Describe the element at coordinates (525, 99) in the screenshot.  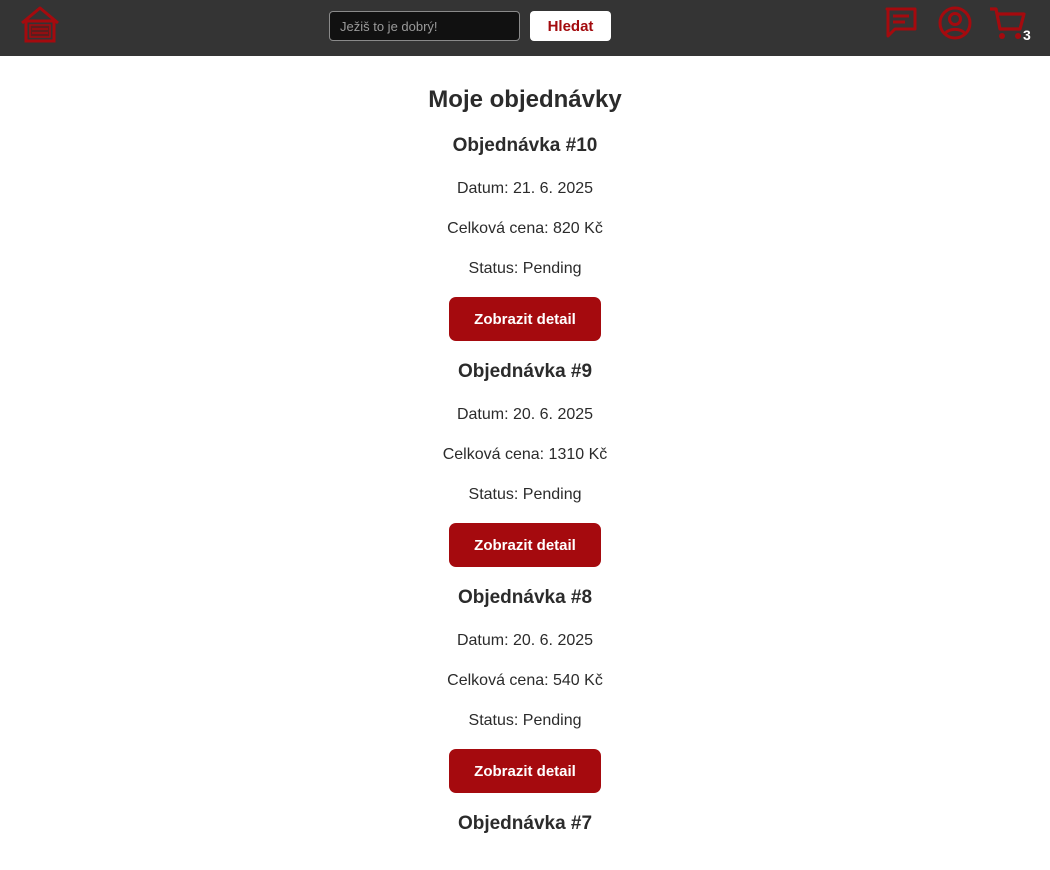
I see `page-title: Moje objednávky` at that location.